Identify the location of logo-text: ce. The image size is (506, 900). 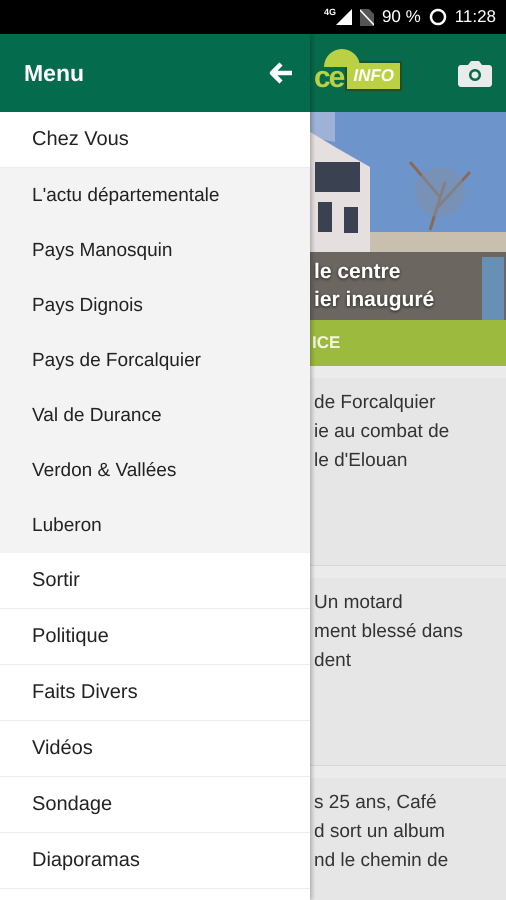
(329, 78).